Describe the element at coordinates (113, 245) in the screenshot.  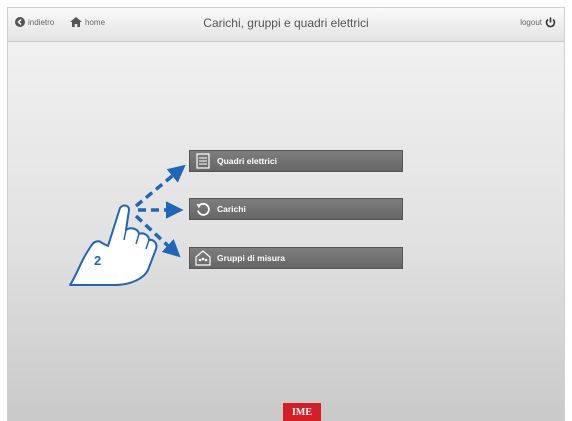
I see `pointing-hand-icon: 2` at that location.